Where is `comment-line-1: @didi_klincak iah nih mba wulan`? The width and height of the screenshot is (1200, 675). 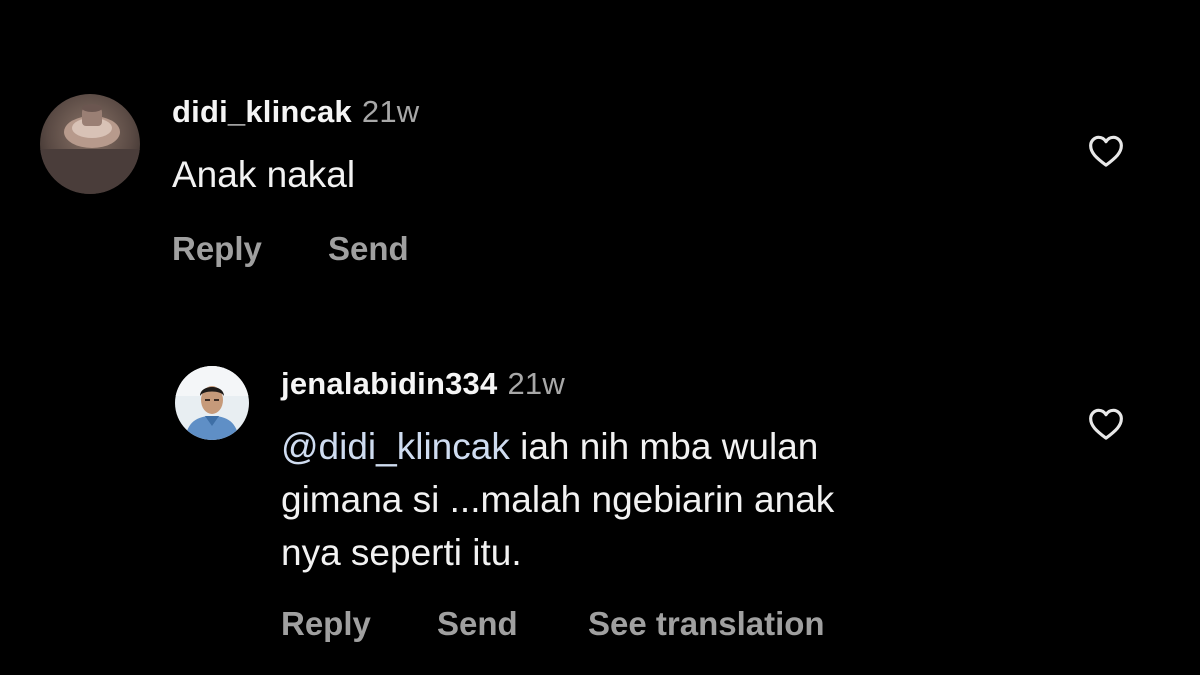
comment-line-1: @didi_klincak iah nih mba wulan is located at coordinates (557, 446).